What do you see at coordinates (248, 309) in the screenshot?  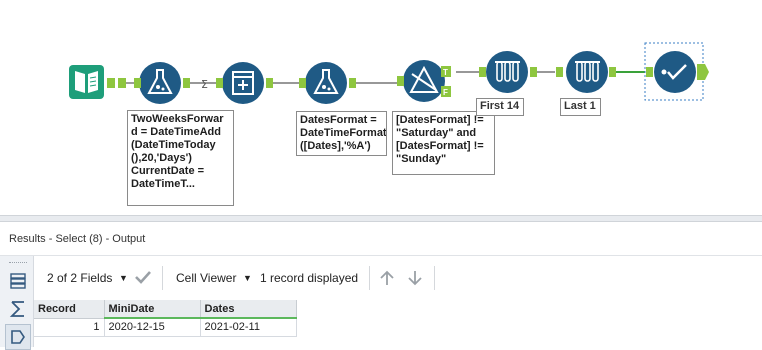 I see `column-header-dates: Dates` at bounding box center [248, 309].